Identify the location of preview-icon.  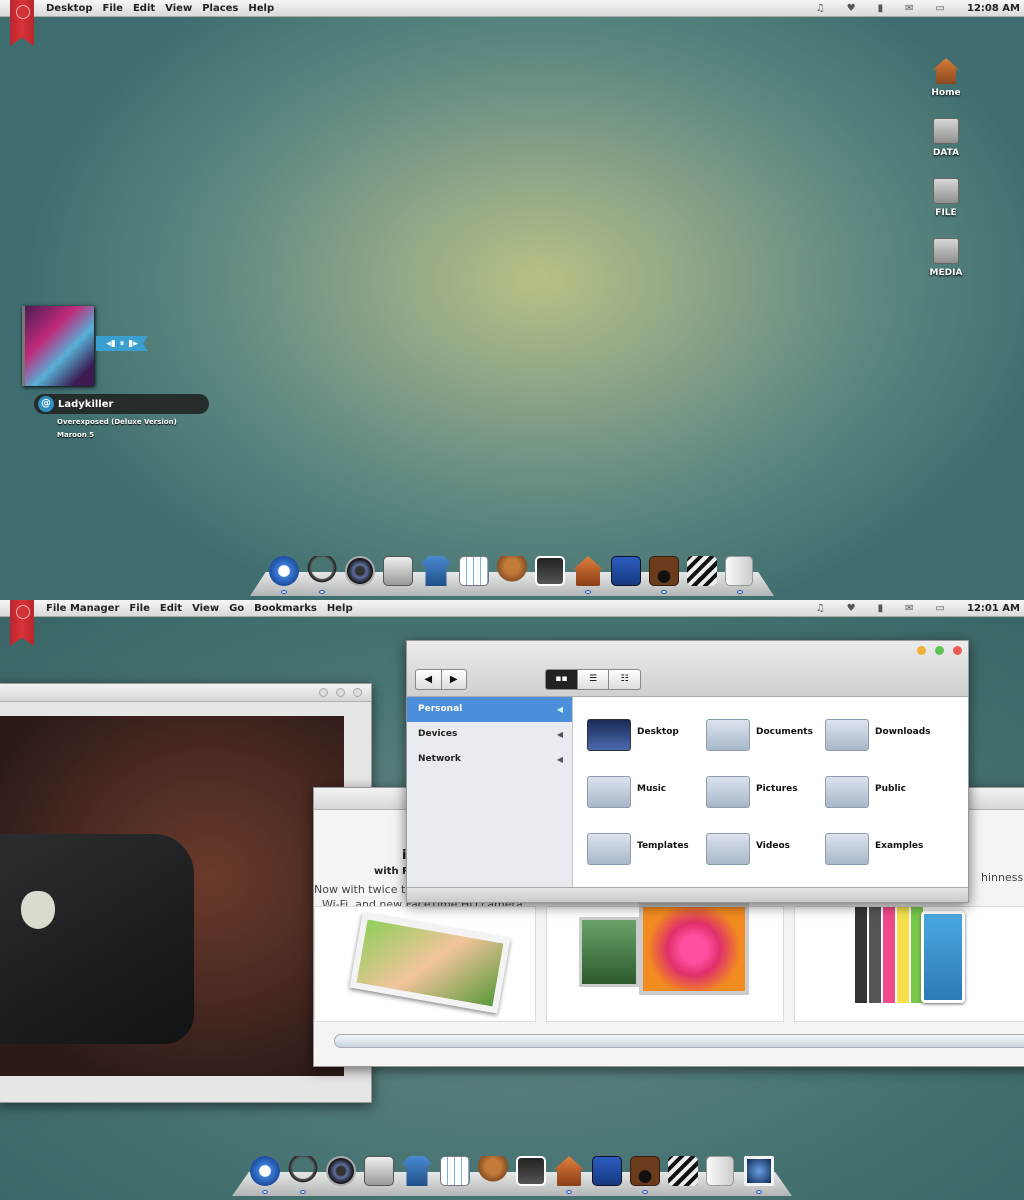
(759, 1171).